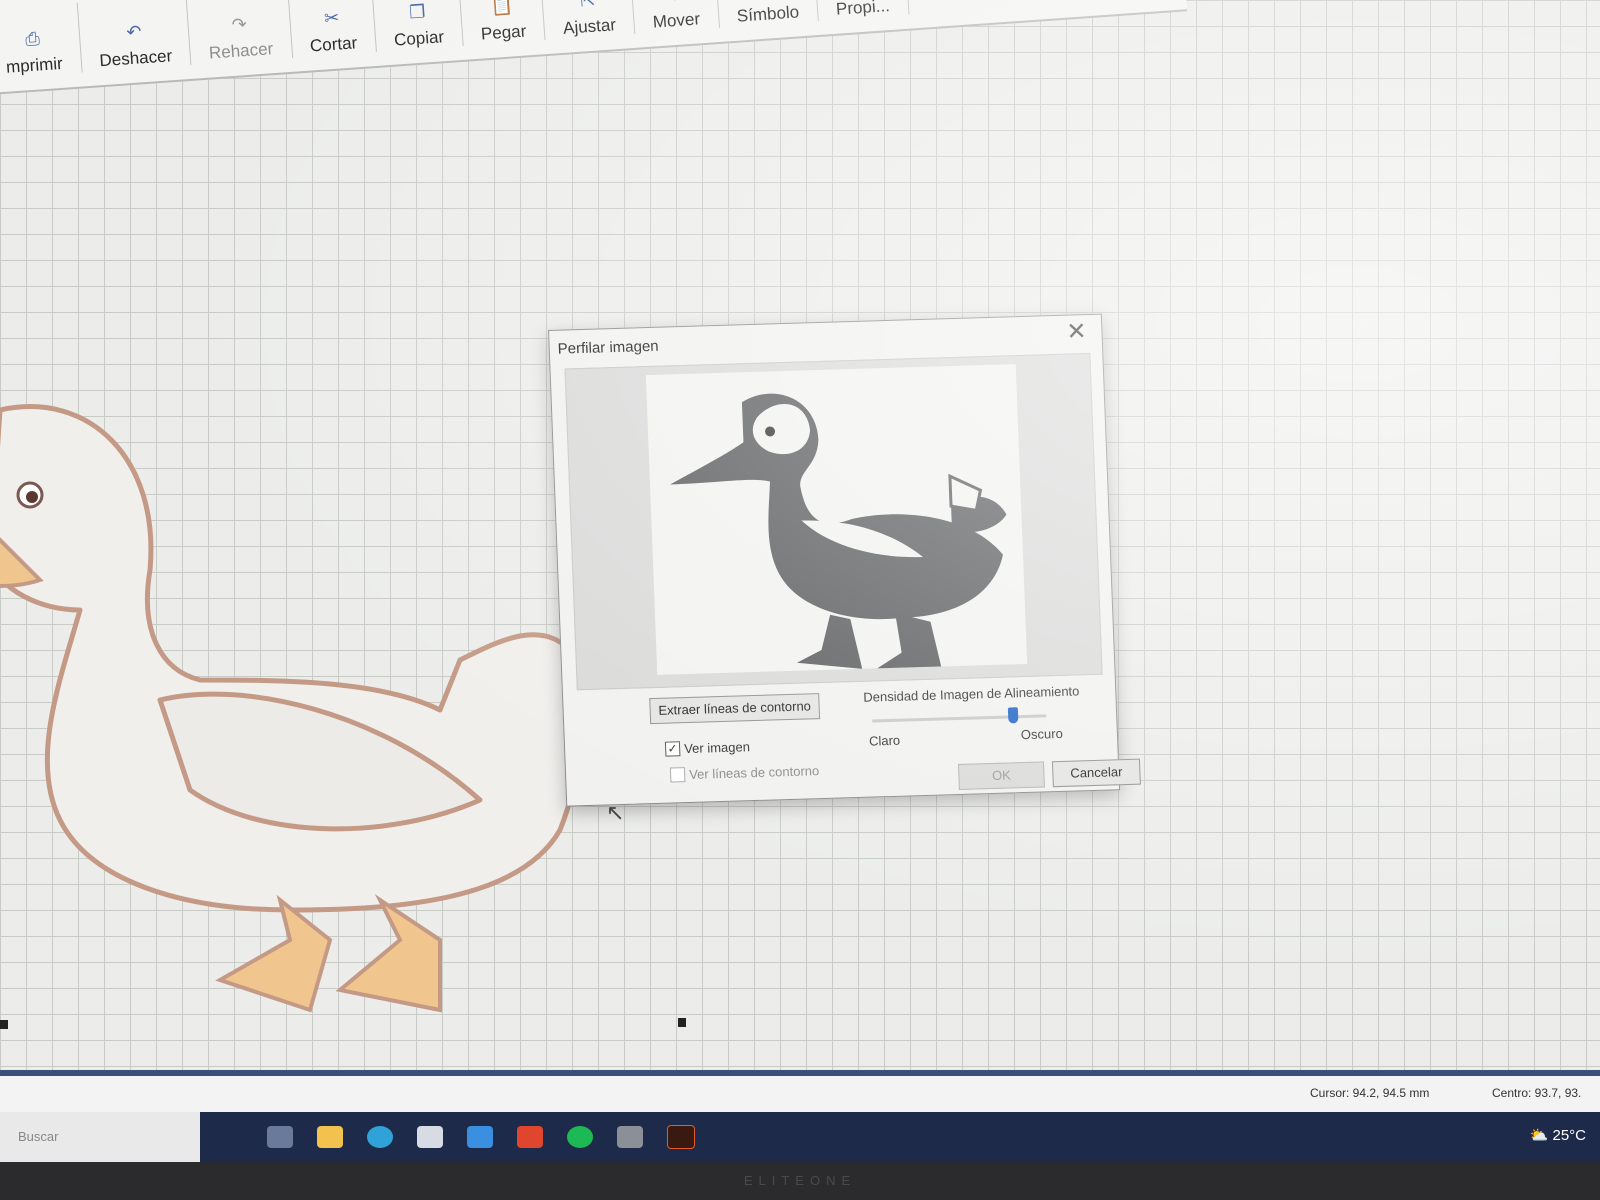 The width and height of the screenshot is (1600, 1200). What do you see at coordinates (430, 1137) in the screenshot?
I see `store-icon` at bounding box center [430, 1137].